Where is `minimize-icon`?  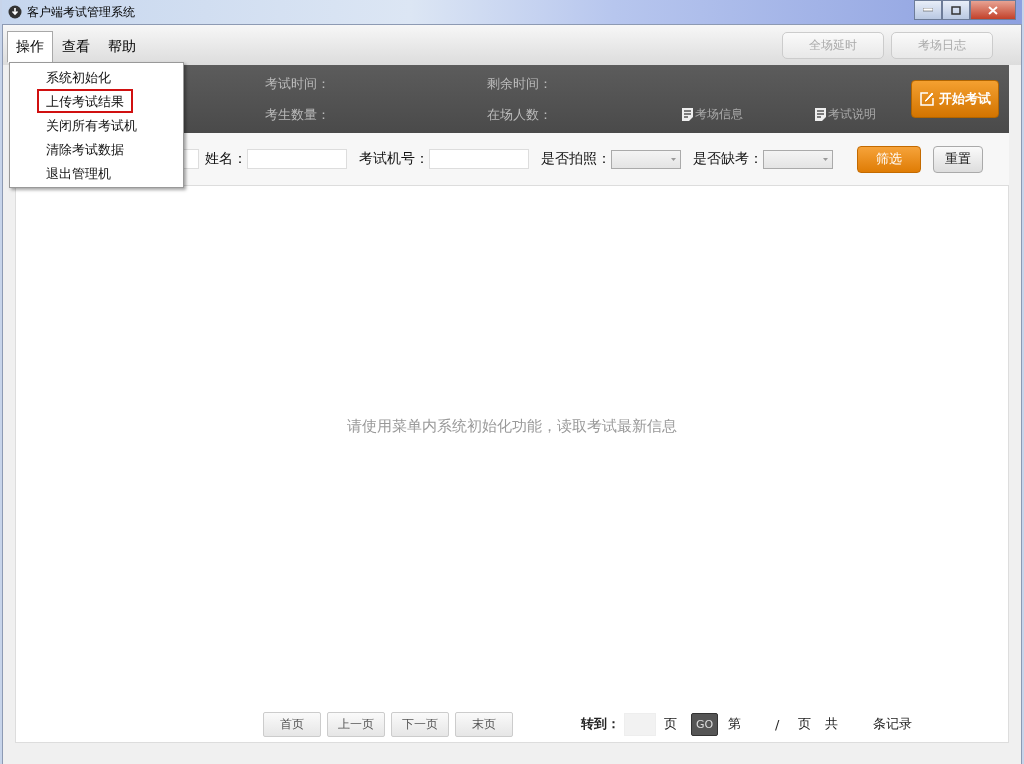 minimize-icon is located at coordinates (928, 10).